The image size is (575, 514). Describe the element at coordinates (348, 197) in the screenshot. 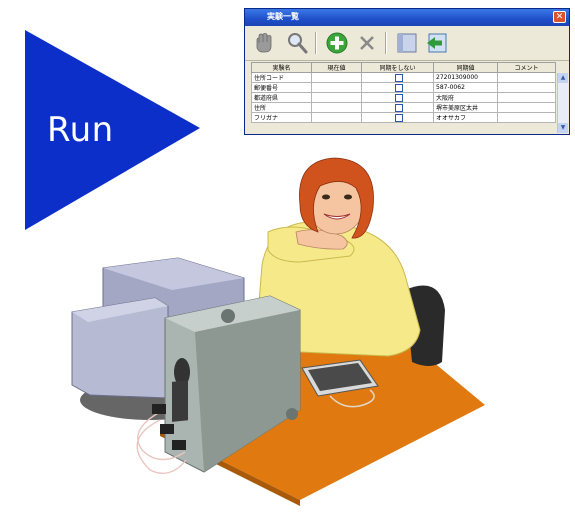

I see `woman-eye-right` at that location.